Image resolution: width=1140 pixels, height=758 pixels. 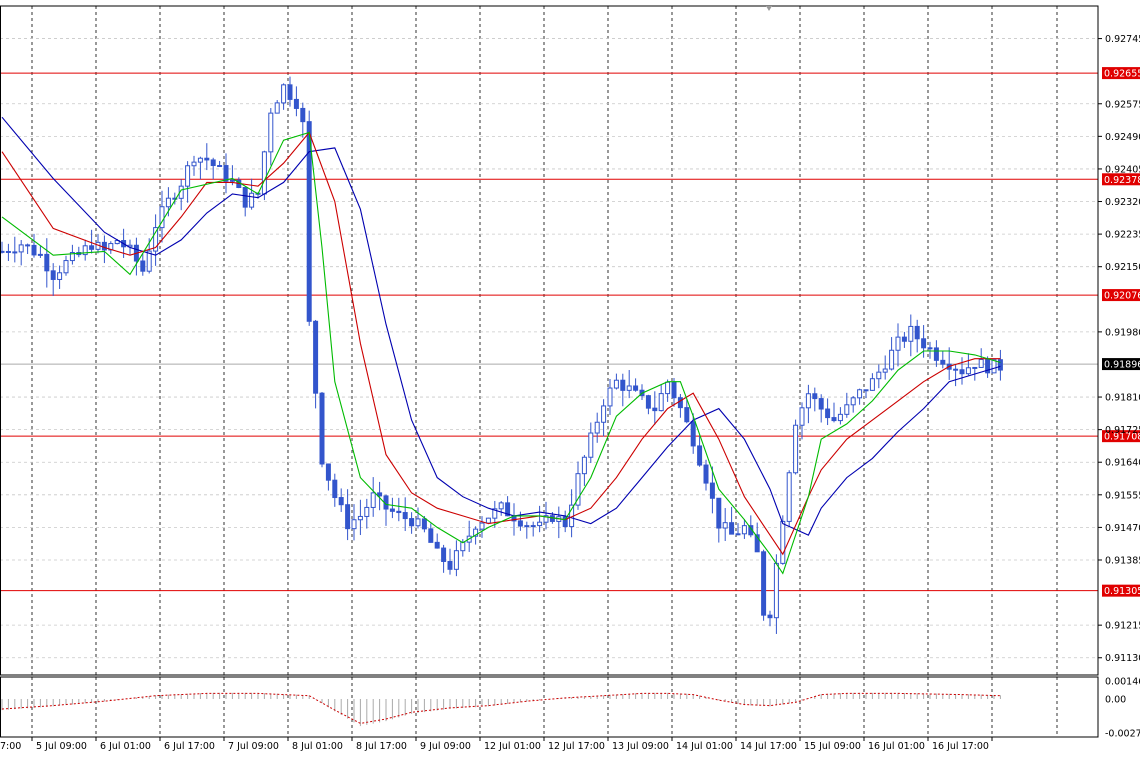 I want to click on price-level-label: 0.92076, so click(x=1122, y=296).